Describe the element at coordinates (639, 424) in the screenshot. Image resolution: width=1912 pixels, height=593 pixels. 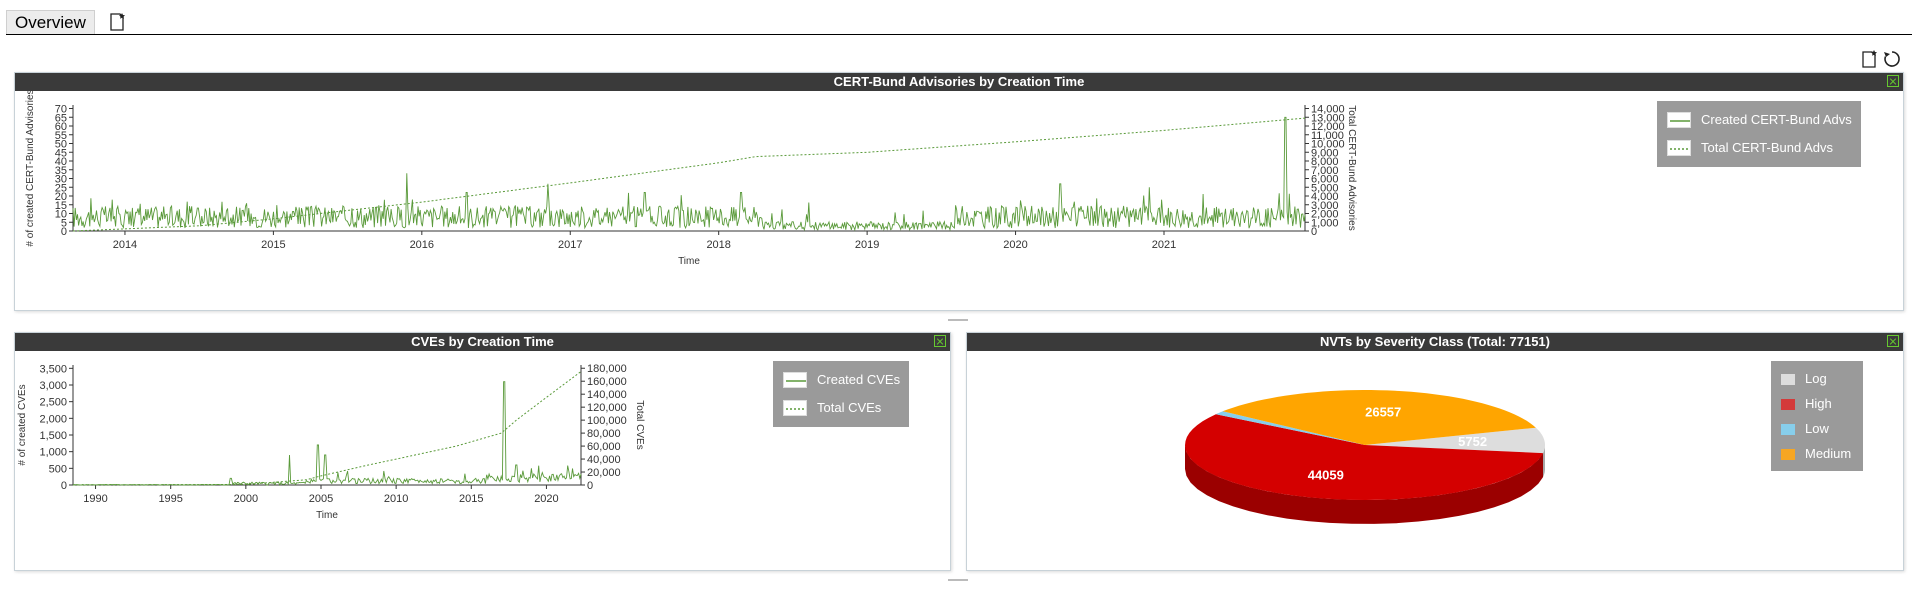
I see `y2-axis-label: Total CVEs` at that location.